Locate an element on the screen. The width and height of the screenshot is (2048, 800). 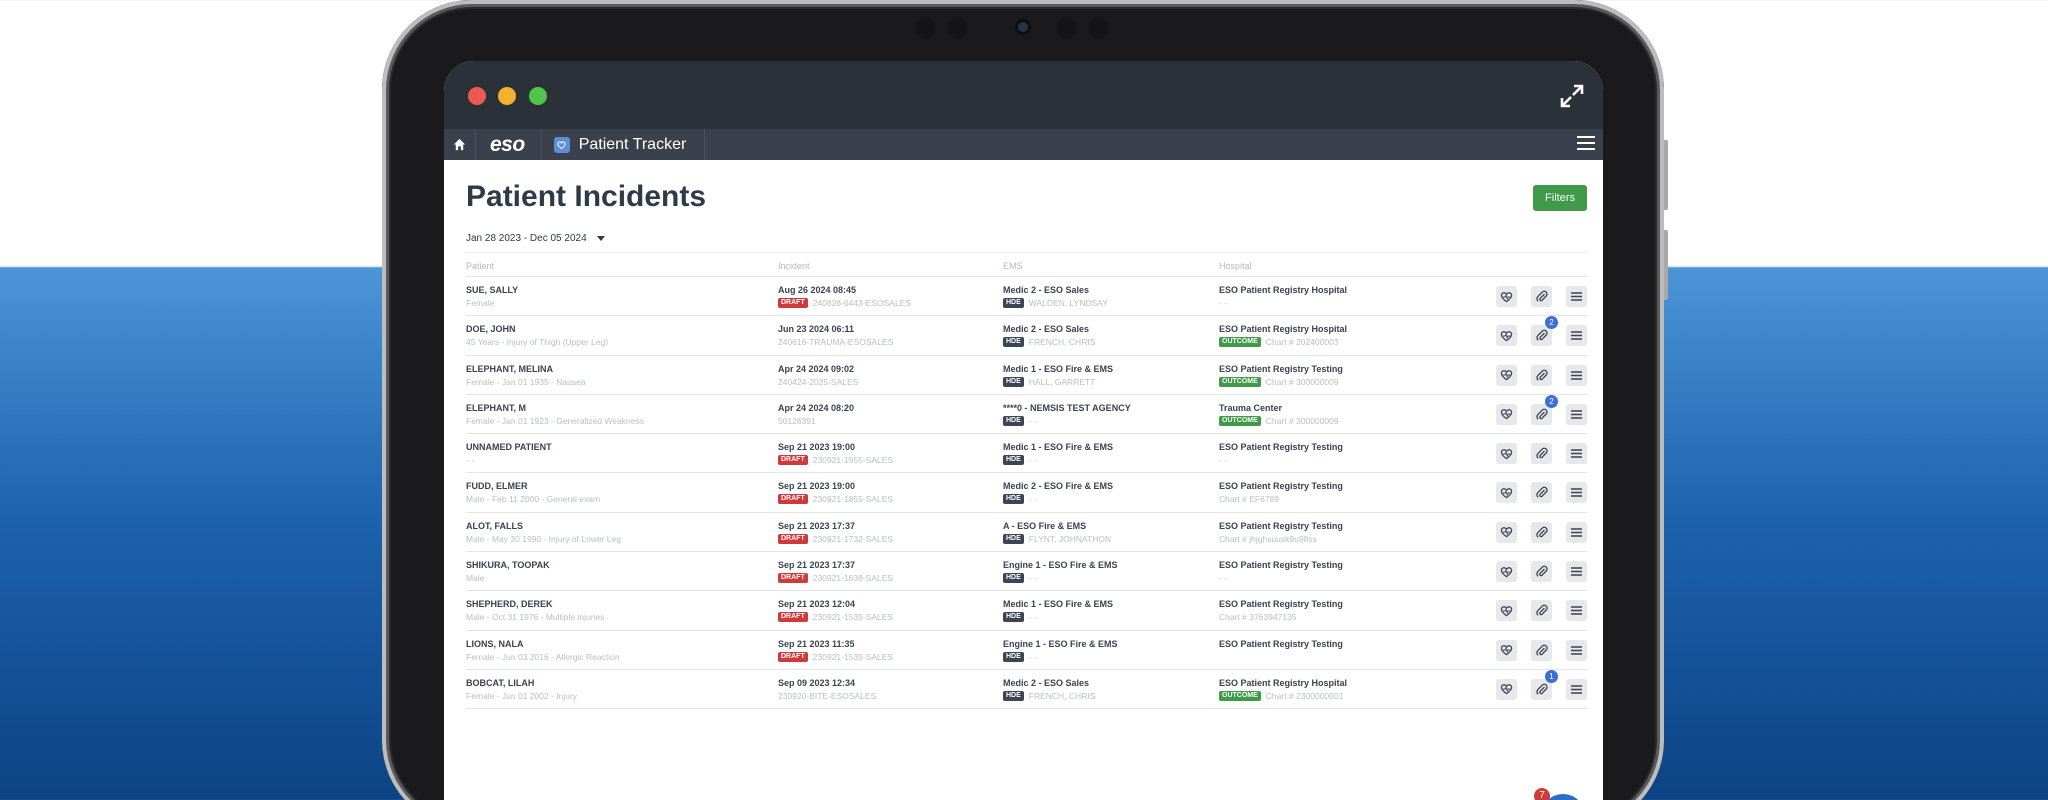
list-menu-icon is located at coordinates (1576, 493).